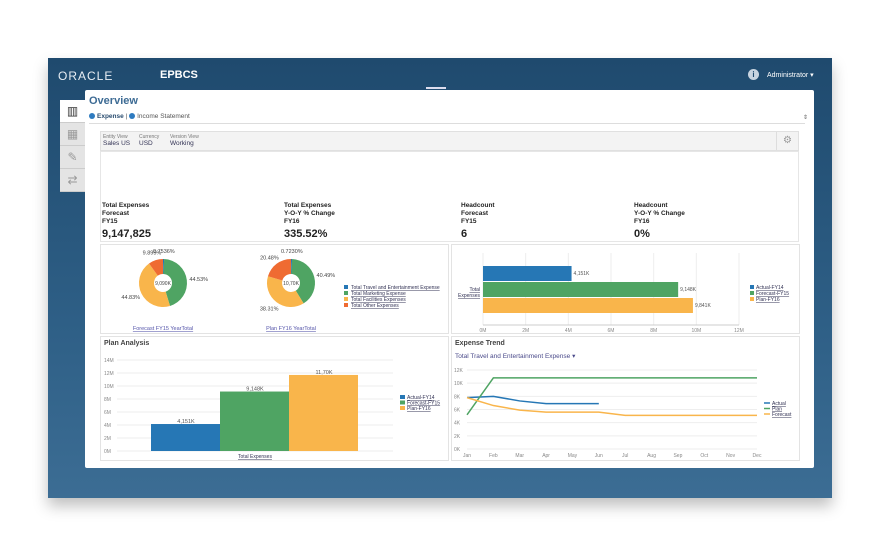 The width and height of the screenshot is (880, 533). What do you see at coordinates (292, 252) in the screenshot?
I see `pie-data-label: 0.7230%` at bounding box center [292, 252].